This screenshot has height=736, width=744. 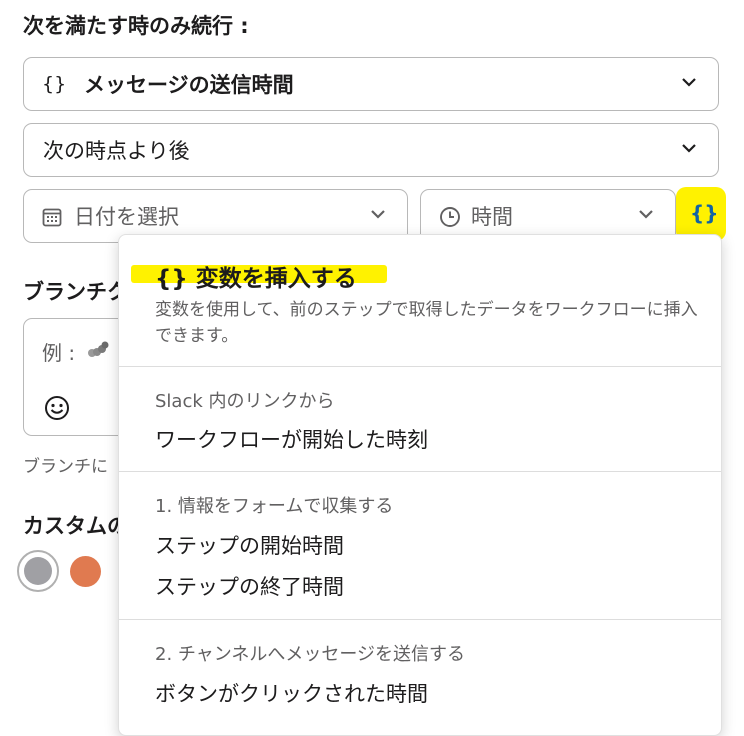 I want to click on calendar-icon, so click(x=52, y=217).